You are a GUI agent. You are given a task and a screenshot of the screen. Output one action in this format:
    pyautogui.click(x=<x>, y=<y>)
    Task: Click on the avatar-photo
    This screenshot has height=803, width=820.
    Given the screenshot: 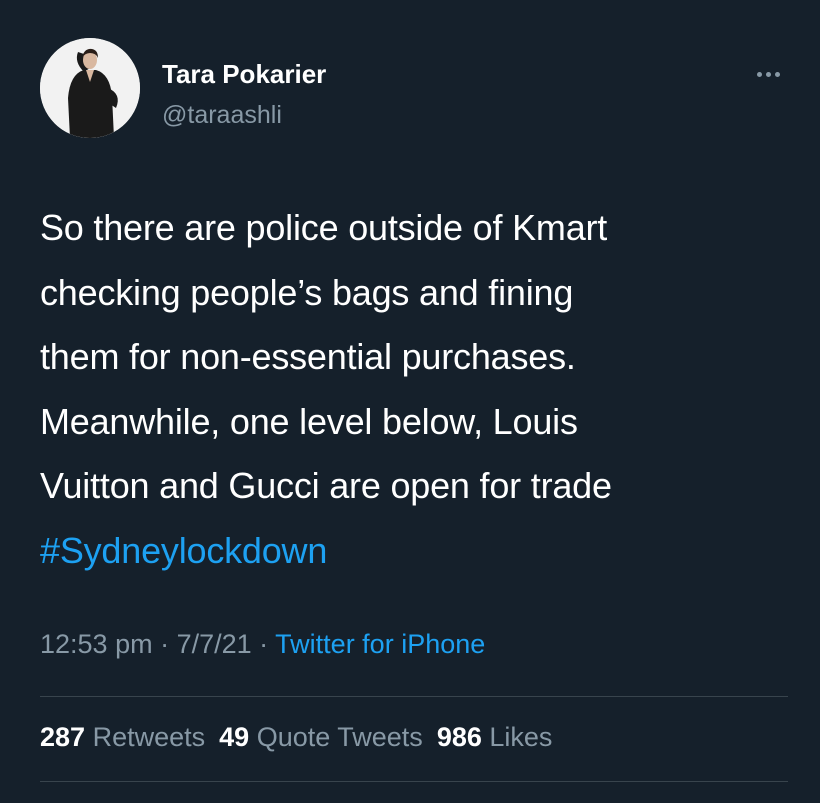 What is the action you would take?
    pyautogui.click(x=90, y=88)
    